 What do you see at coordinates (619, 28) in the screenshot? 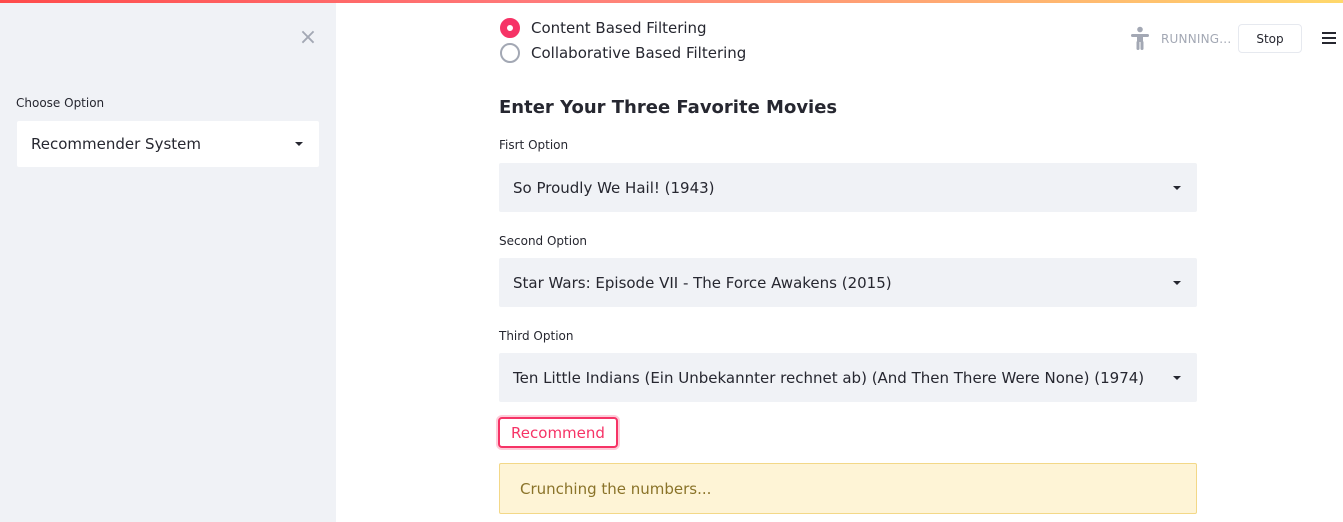
I see `radio-label: Content Based Filtering` at bounding box center [619, 28].